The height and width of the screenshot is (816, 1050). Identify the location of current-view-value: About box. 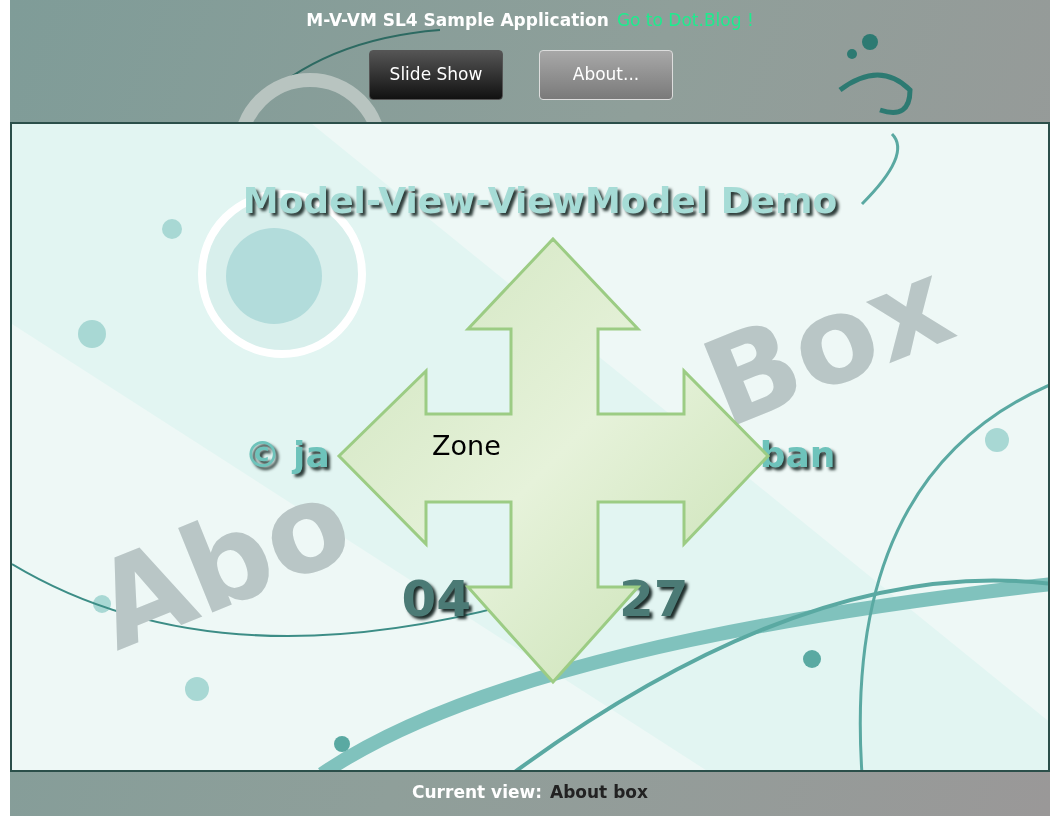
(599, 793).